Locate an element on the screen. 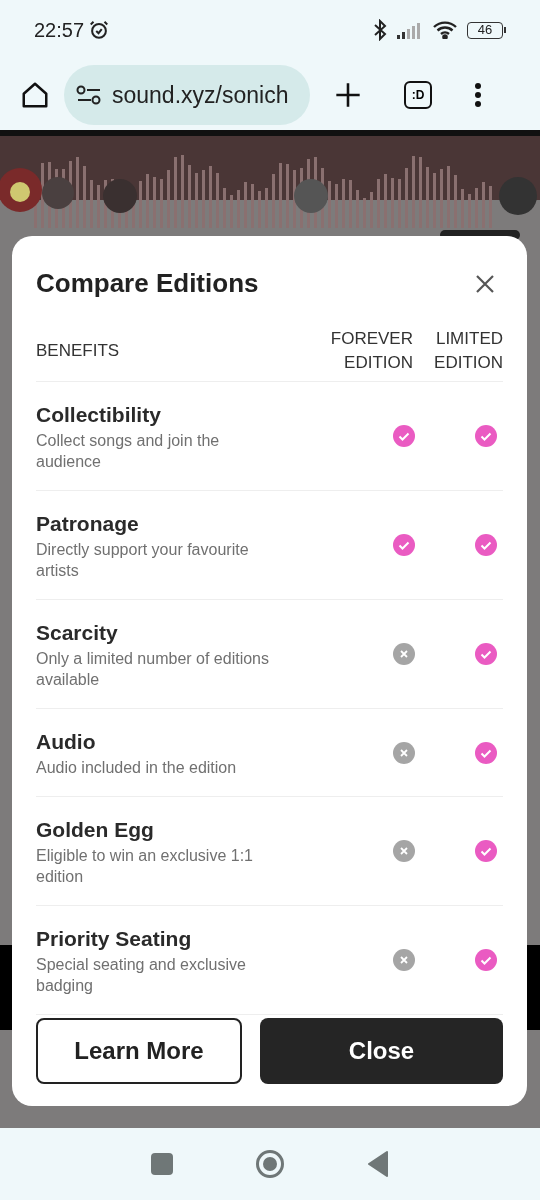  new-tab-icon is located at coordinates (348, 95).